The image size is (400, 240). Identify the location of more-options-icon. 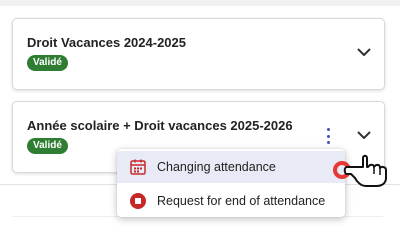
(328, 136).